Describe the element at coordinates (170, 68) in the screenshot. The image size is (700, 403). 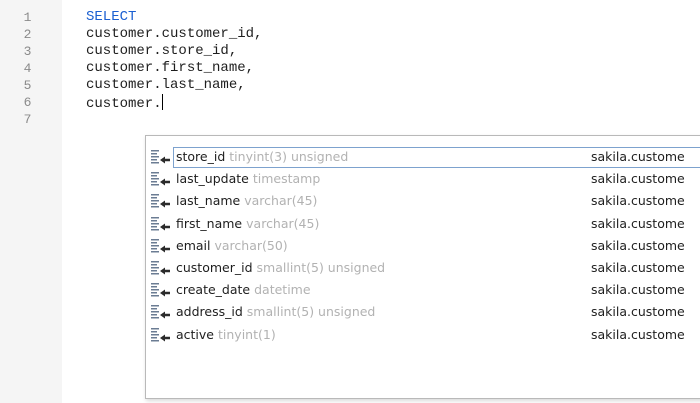
I see `code-text: customer.first_name,` at that location.